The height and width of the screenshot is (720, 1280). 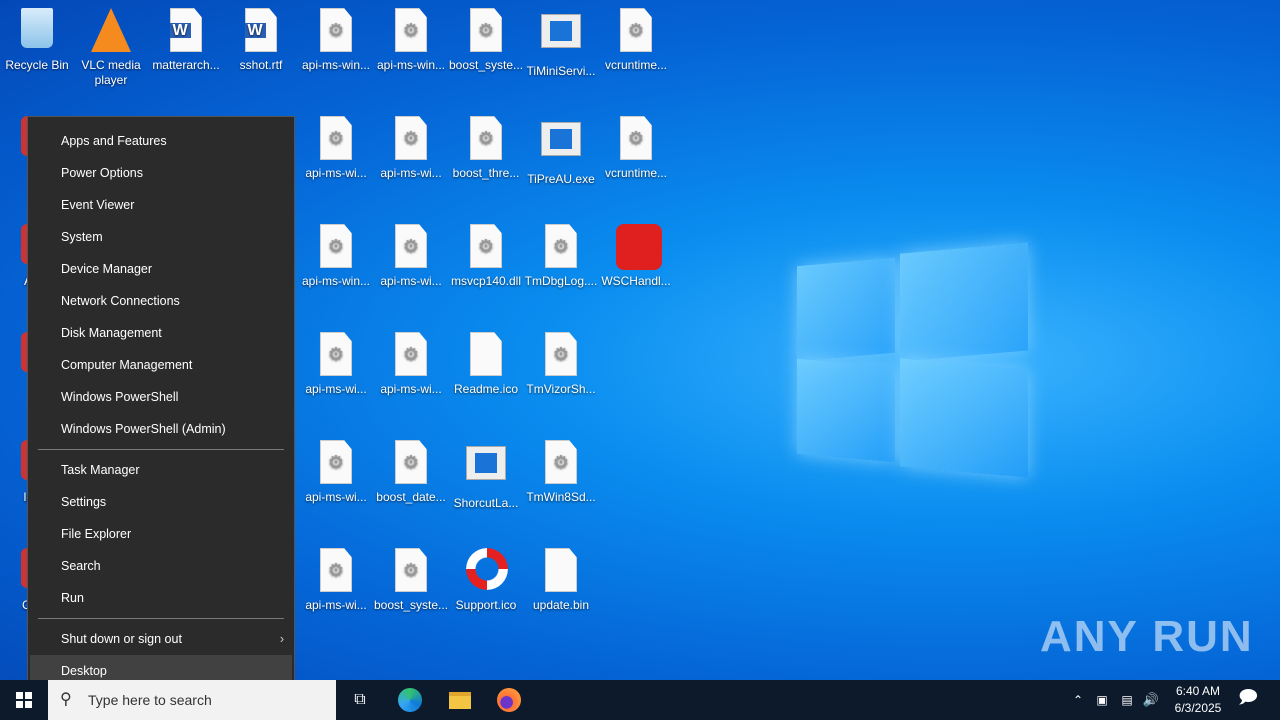 I want to click on vlc-cone-icon, so click(x=111, y=30).